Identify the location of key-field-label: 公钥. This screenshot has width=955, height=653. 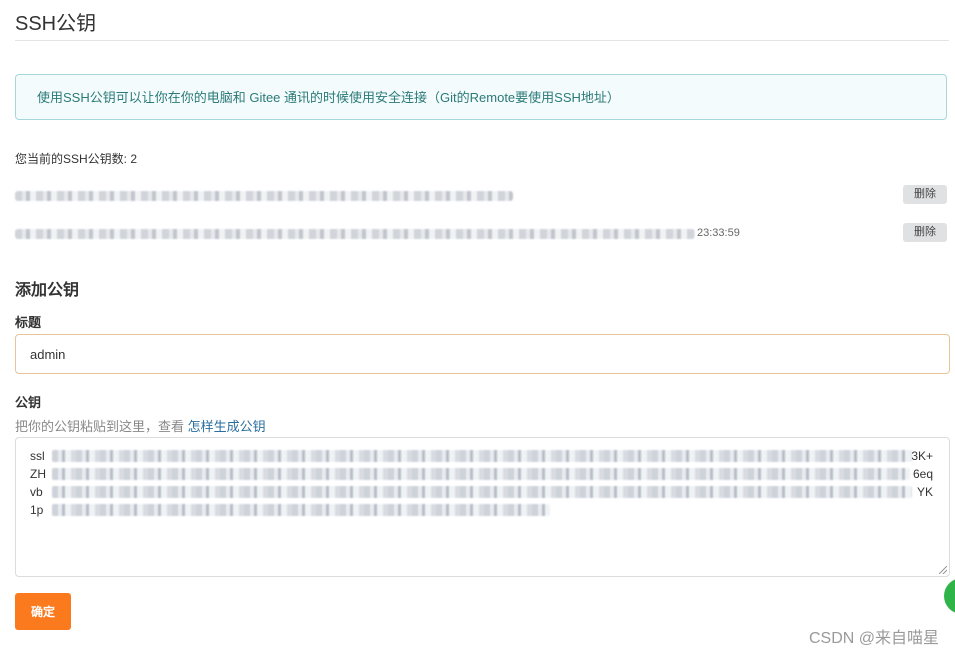
(28, 402).